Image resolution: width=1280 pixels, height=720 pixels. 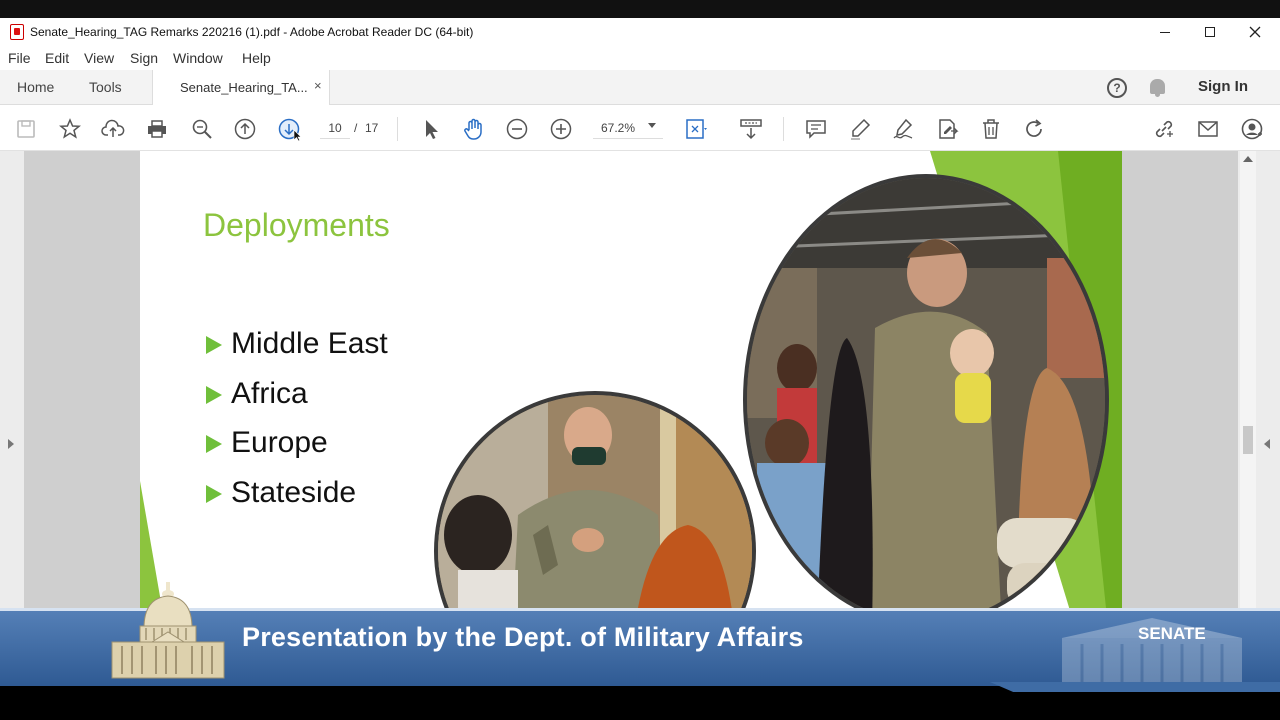 I want to click on close-icon, so click(x=1255, y=32).